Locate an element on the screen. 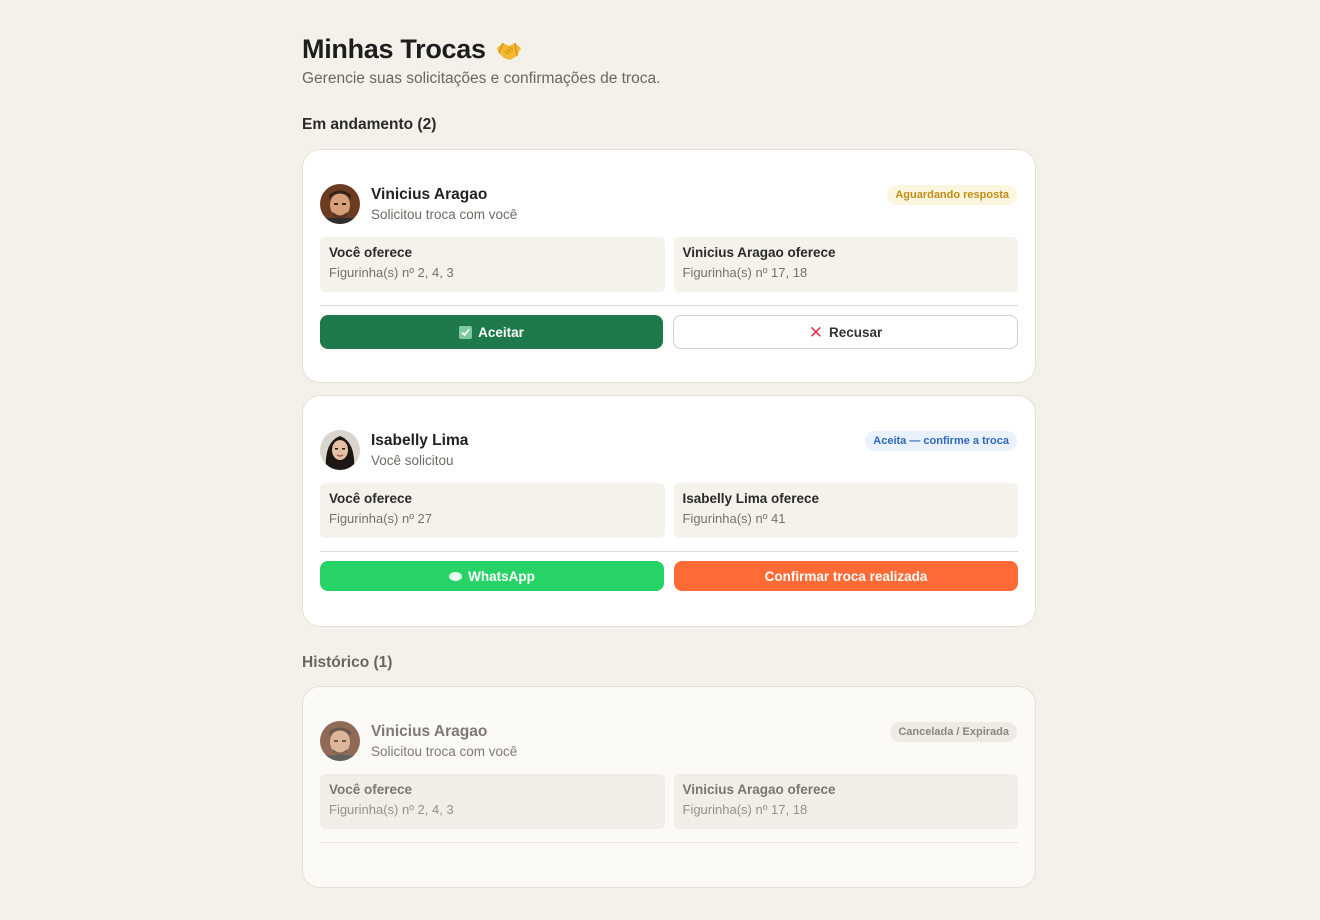 This screenshot has width=1320, height=920. trade-actions: WhatsApp Confirmar troca realizada is located at coordinates (669, 576).